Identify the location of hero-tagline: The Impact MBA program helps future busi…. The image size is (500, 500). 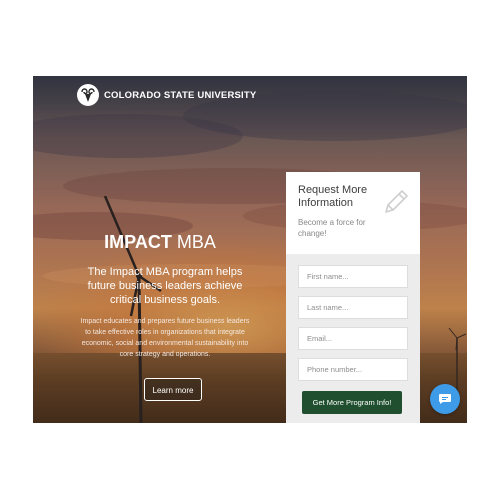
(165, 286).